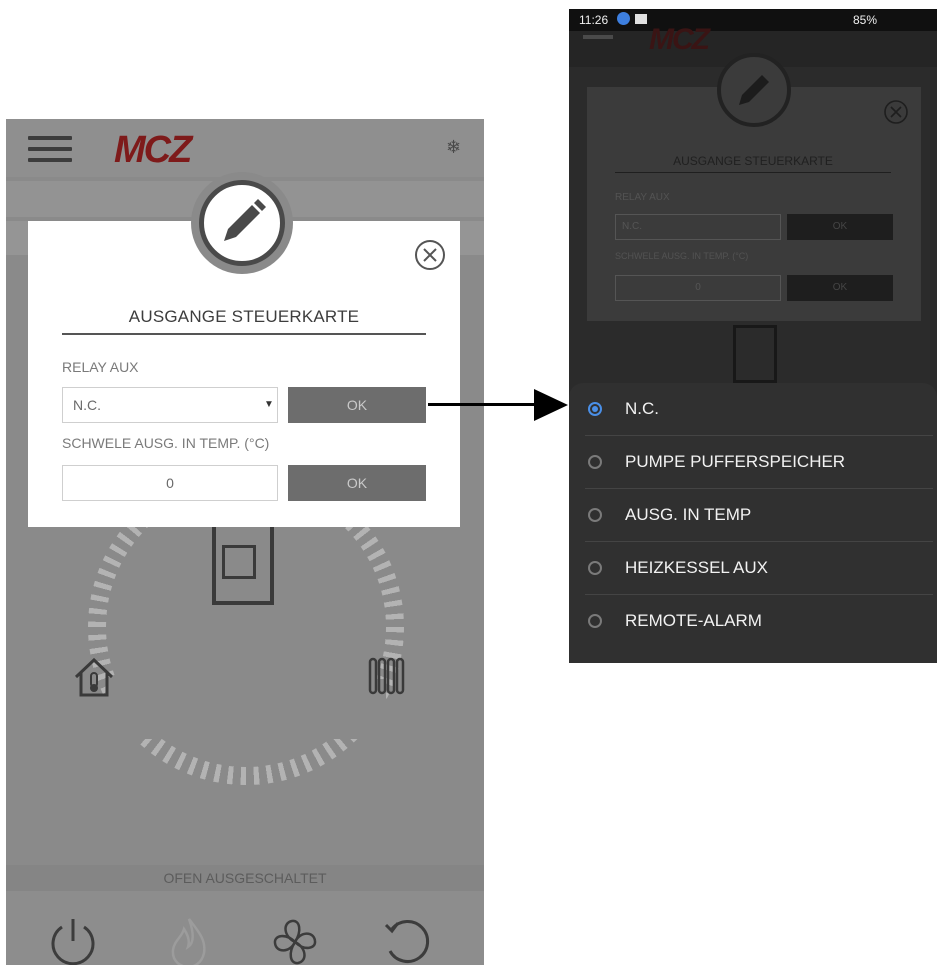 The height and width of the screenshot is (965, 937). What do you see at coordinates (594, 20) in the screenshot?
I see `status-time: 11:26` at bounding box center [594, 20].